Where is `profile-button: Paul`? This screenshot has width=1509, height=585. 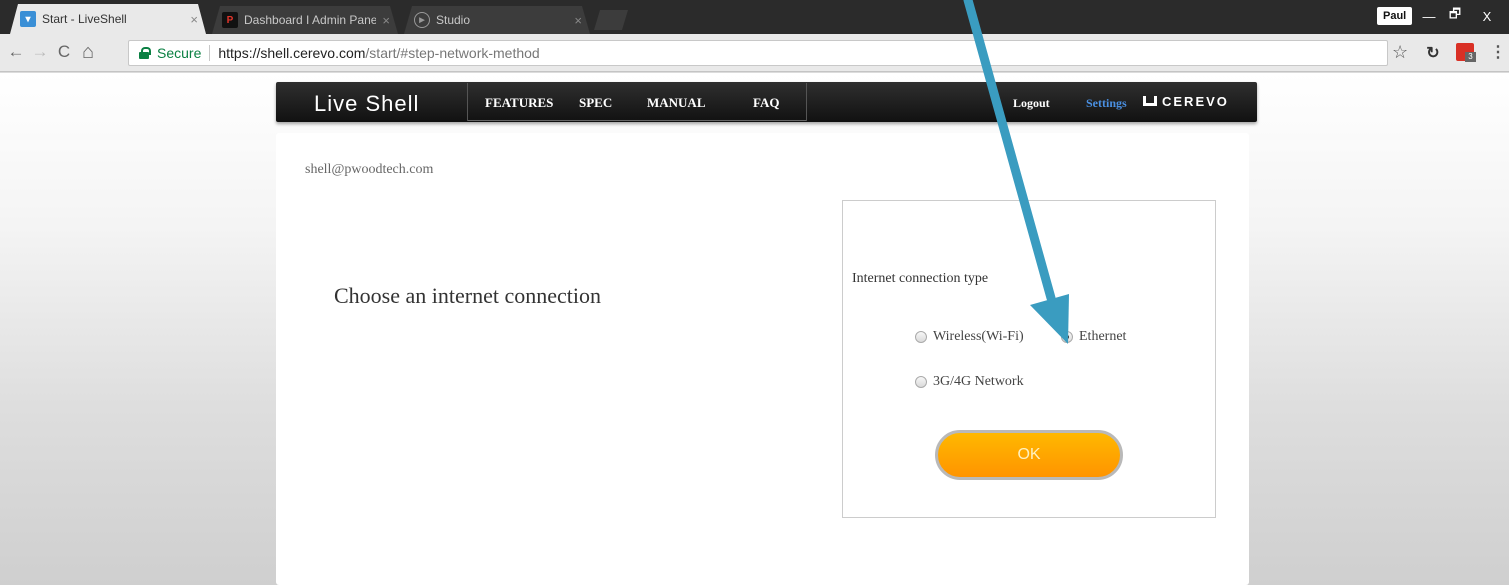
profile-button: Paul is located at coordinates (1395, 16).